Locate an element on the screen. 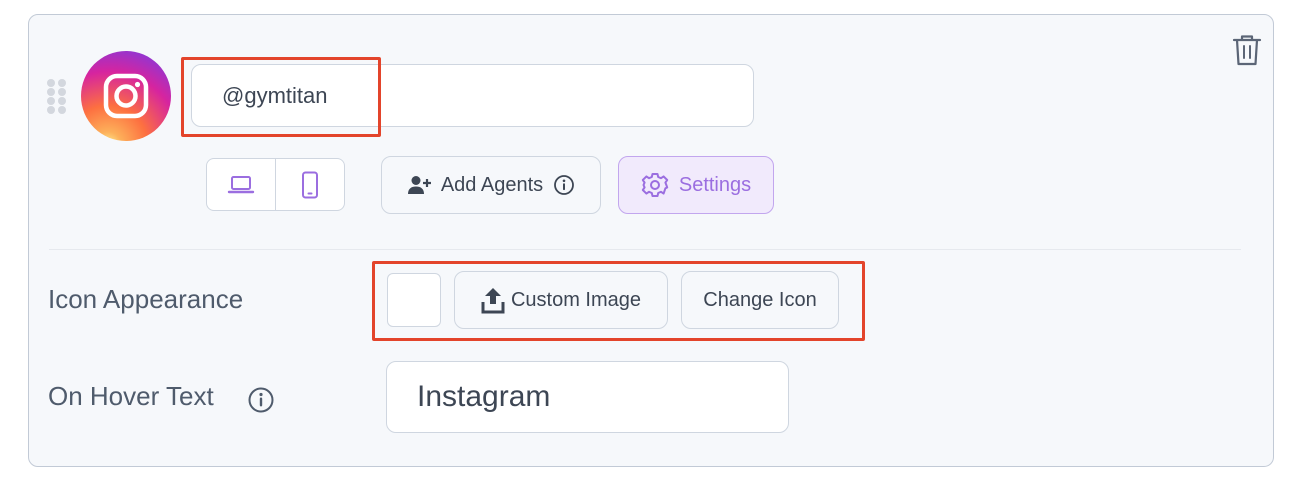 Image resolution: width=1294 pixels, height=480 pixels. upload-icon is located at coordinates (493, 301).